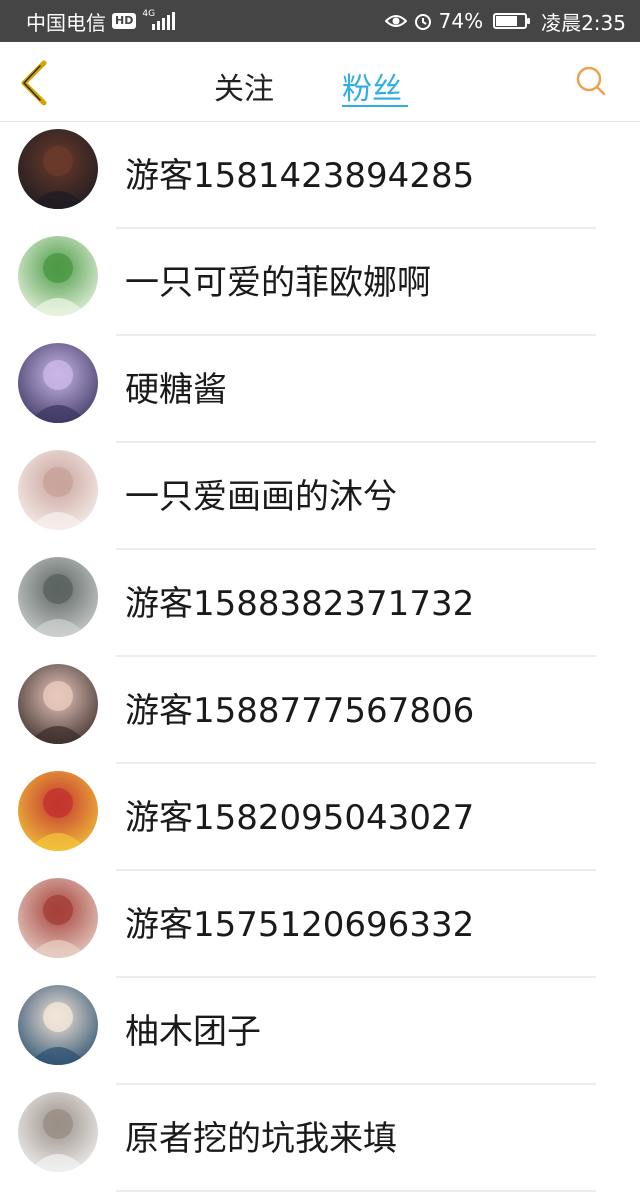 Image resolution: width=640 pixels, height=1192 pixels. Describe the element at coordinates (320, 389) in the screenshot. I see `list-item: 硬糖酱` at that location.